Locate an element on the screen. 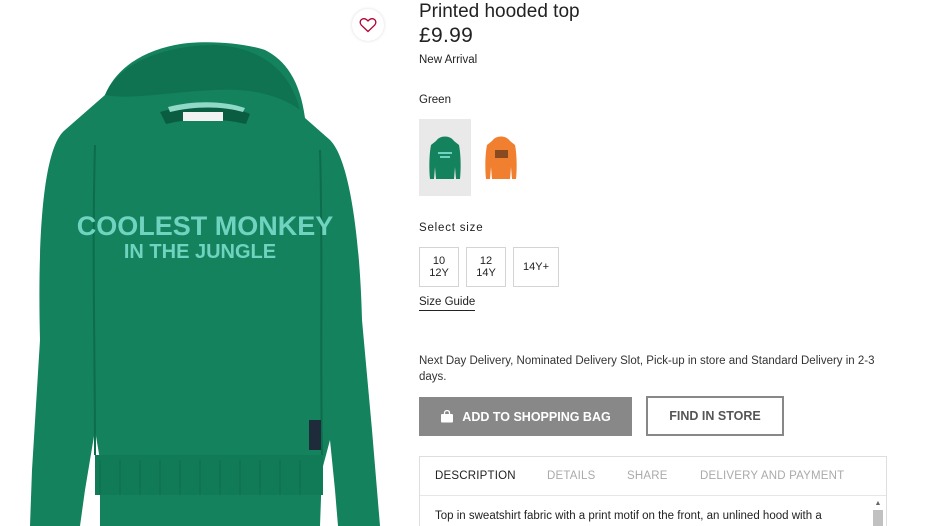  print-line-1: COOLEST MONKEY is located at coordinates (205, 226).